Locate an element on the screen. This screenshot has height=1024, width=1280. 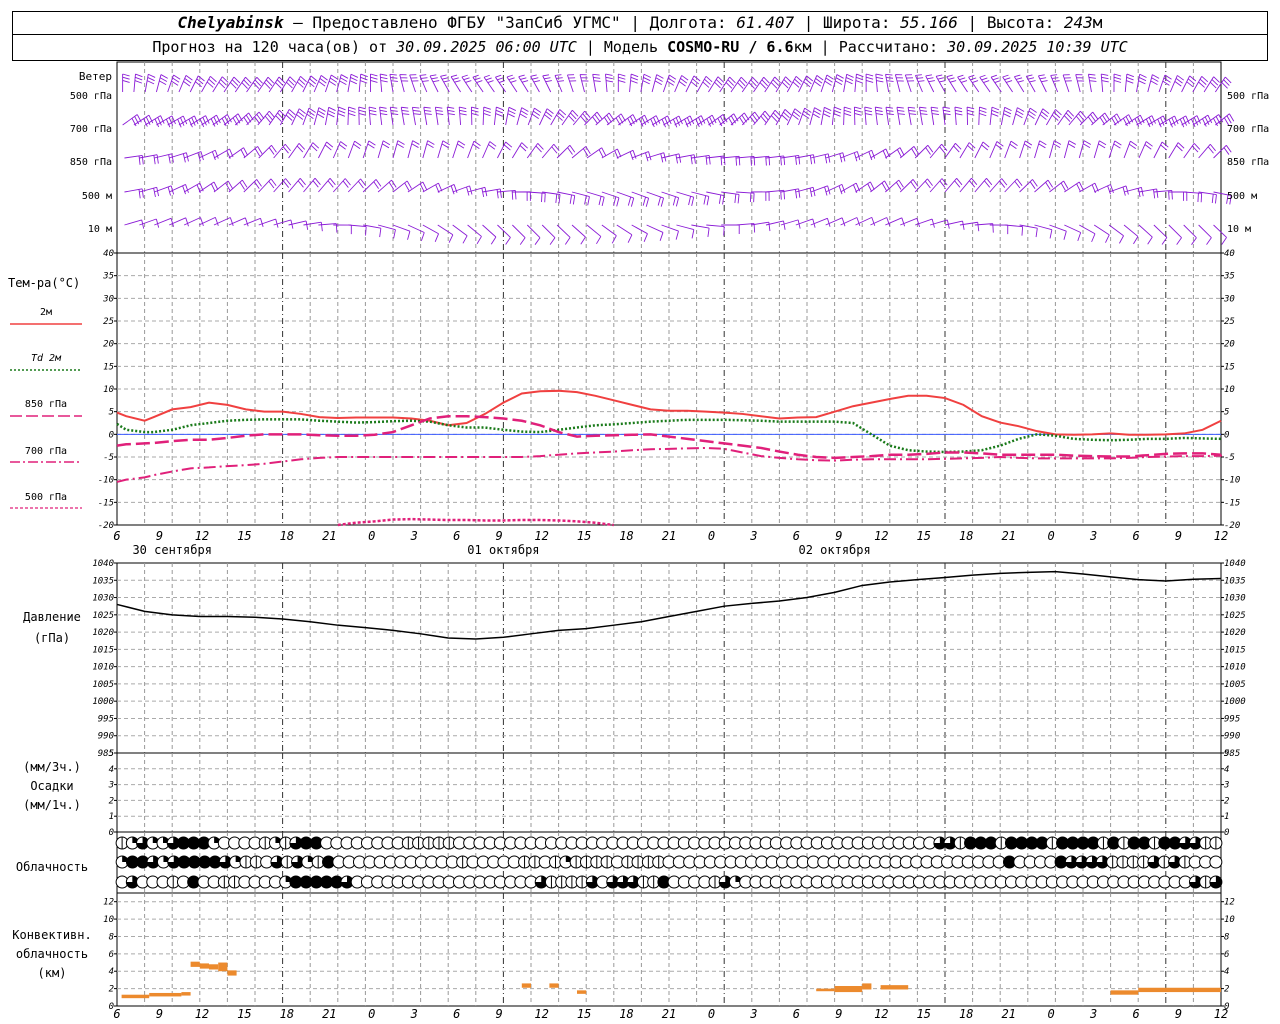
x-hour-label: 3 is located at coordinates (414, 536).